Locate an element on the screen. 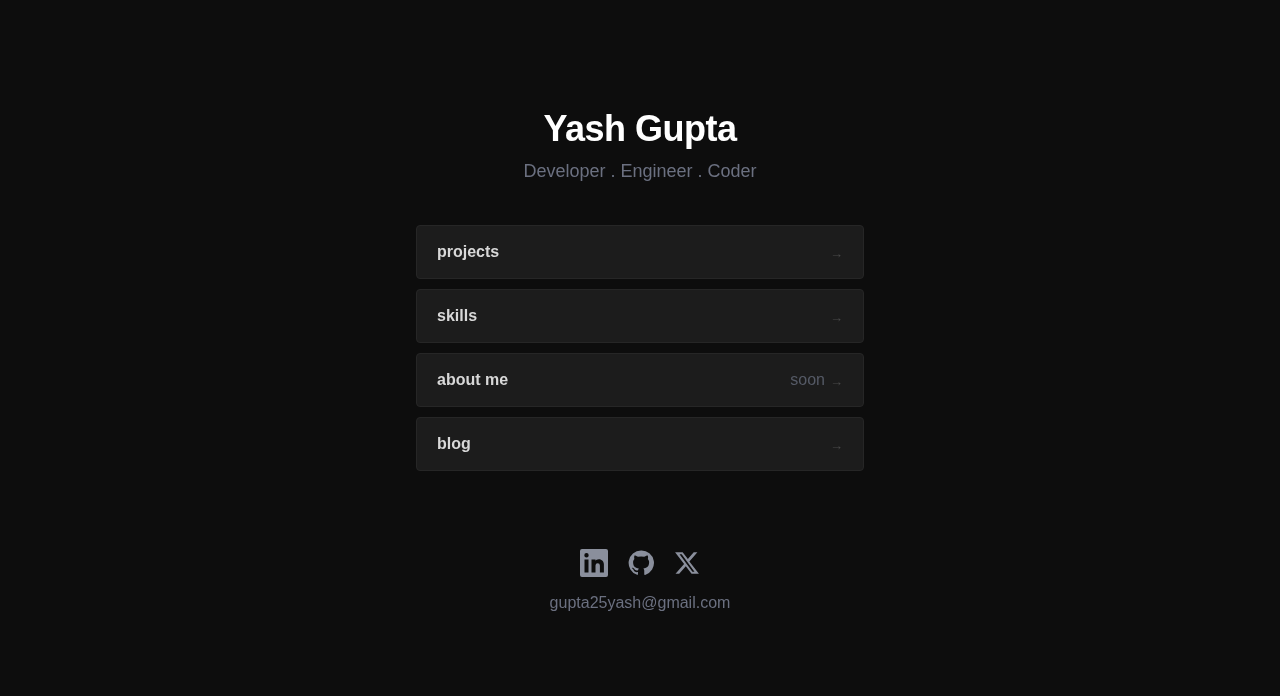  nav-link-card: projects → is located at coordinates (640, 252).